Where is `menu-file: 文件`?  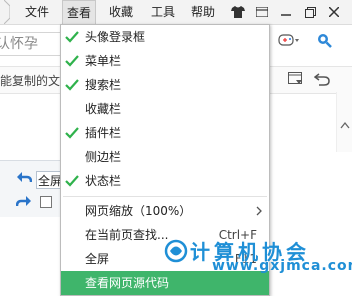
menu-file: 文件 is located at coordinates (37, 12).